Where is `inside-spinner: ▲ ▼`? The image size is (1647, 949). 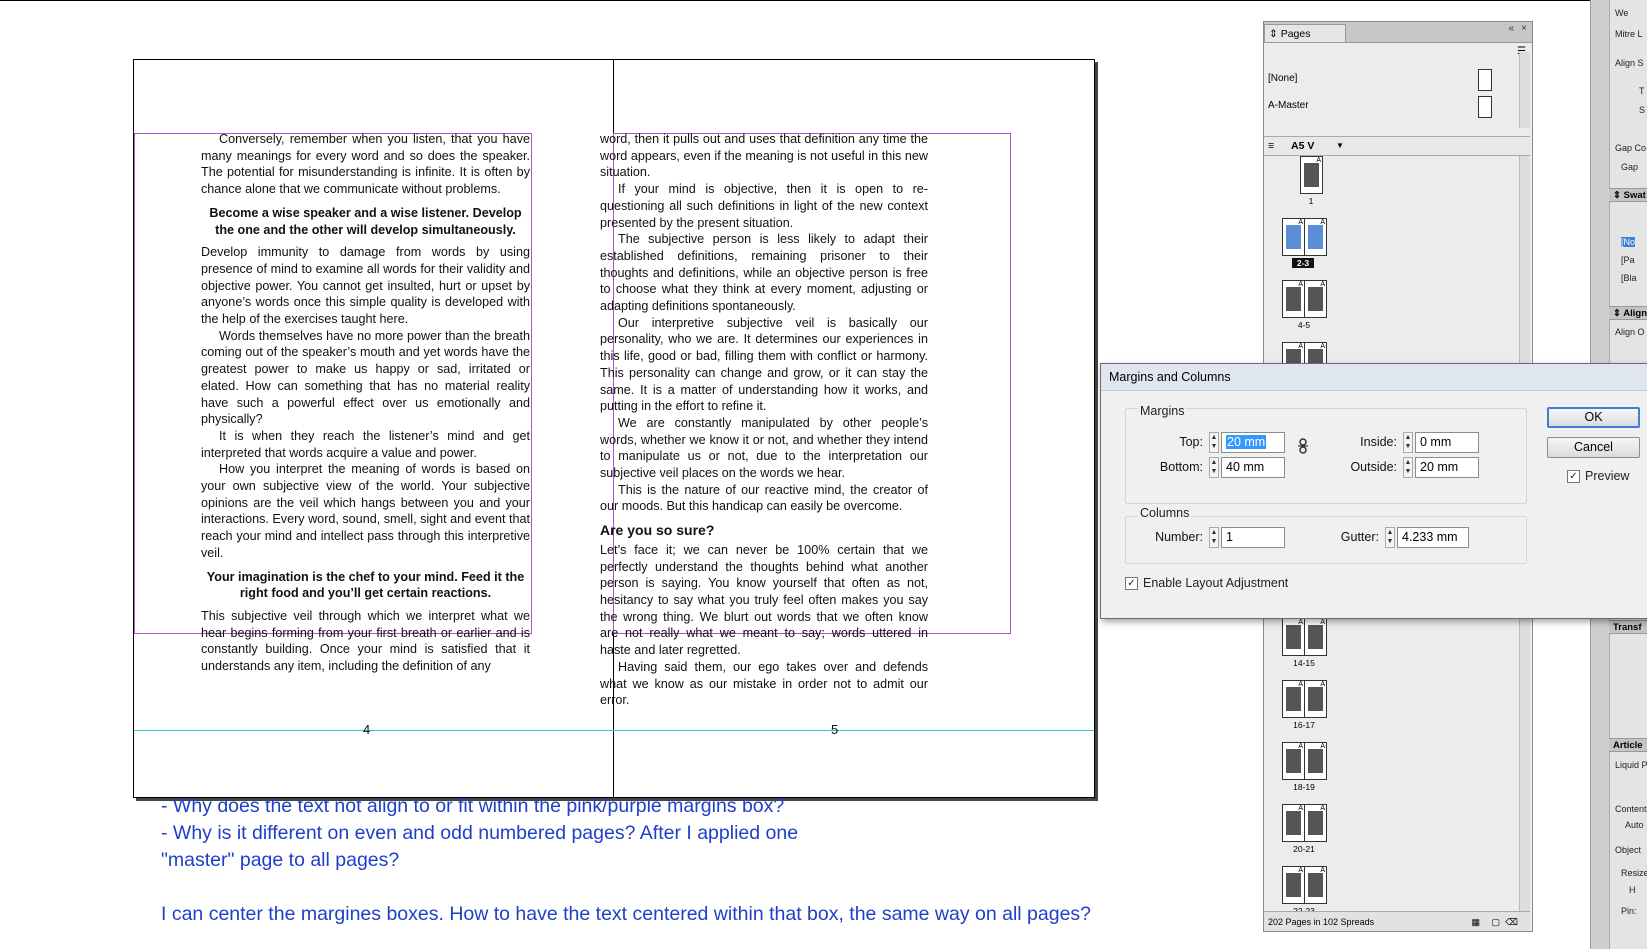 inside-spinner: ▲ ▼ is located at coordinates (1408, 442).